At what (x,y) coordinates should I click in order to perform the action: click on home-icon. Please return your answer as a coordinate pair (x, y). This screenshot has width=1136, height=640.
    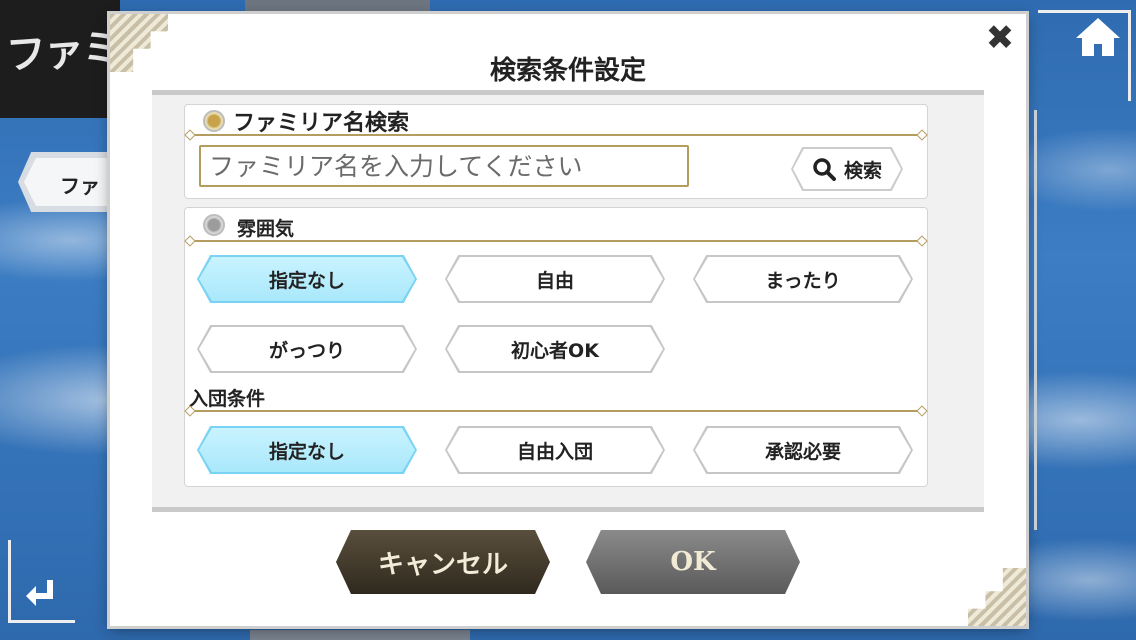
    Looking at the image, I should click on (1098, 37).